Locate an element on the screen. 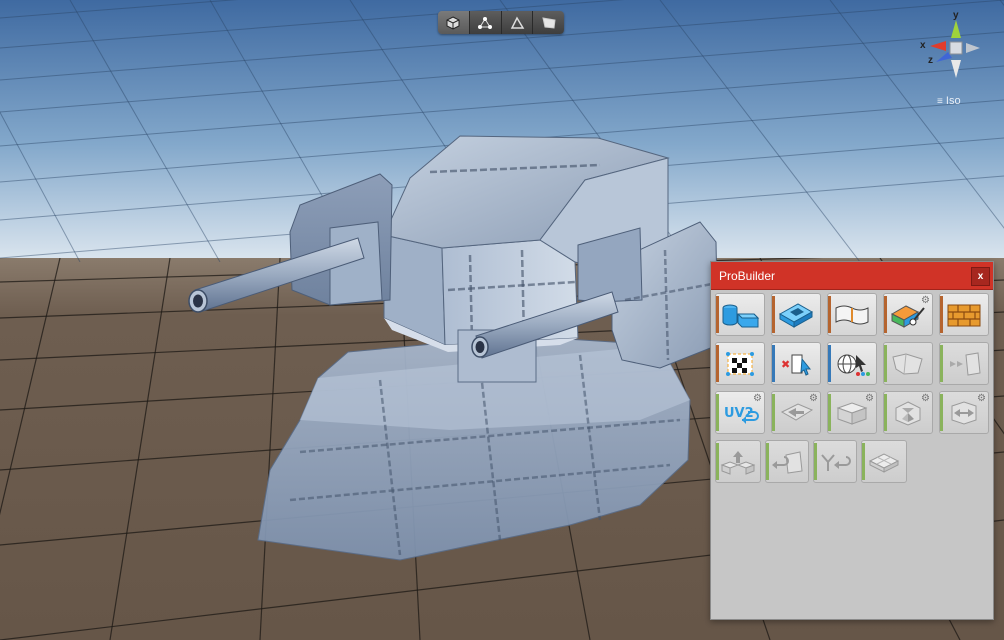 This screenshot has width=1004, height=640. flip-normals-button: ⚙ is located at coordinates (796, 412).